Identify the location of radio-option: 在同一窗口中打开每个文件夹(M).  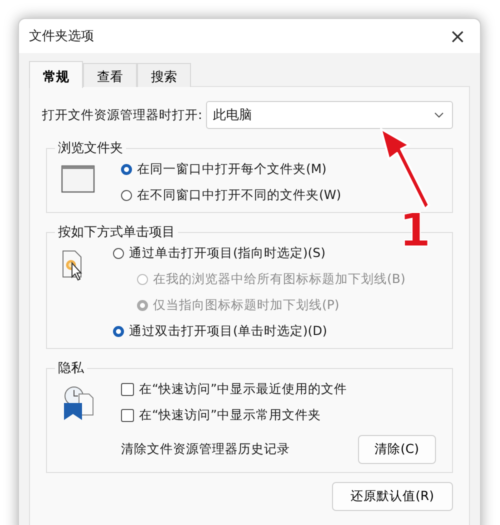
(281, 169).